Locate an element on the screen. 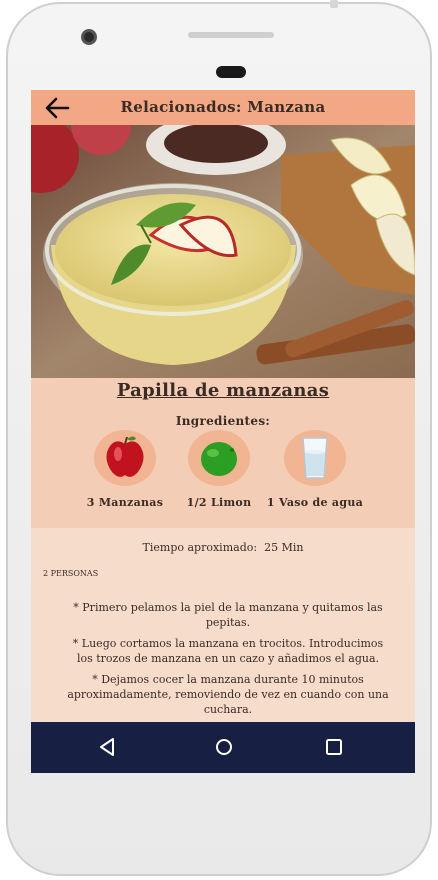 The width and height of the screenshot is (438, 880). app-bar: Relacionados: Manzana is located at coordinates (223, 107).